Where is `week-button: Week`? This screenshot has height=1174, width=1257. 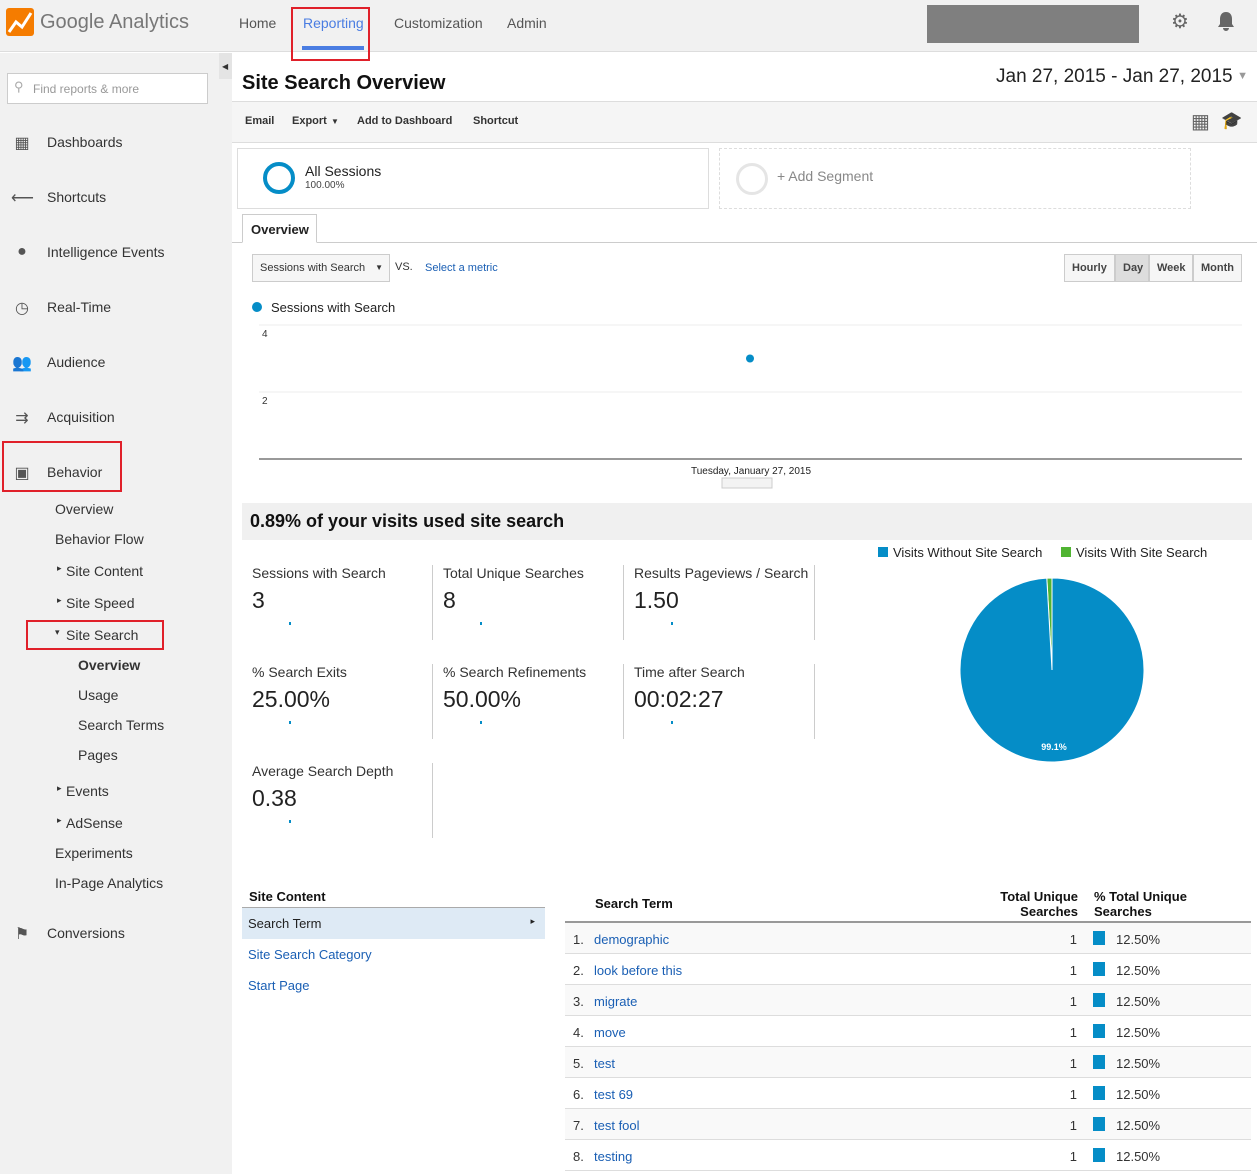 week-button: Week is located at coordinates (1171, 268).